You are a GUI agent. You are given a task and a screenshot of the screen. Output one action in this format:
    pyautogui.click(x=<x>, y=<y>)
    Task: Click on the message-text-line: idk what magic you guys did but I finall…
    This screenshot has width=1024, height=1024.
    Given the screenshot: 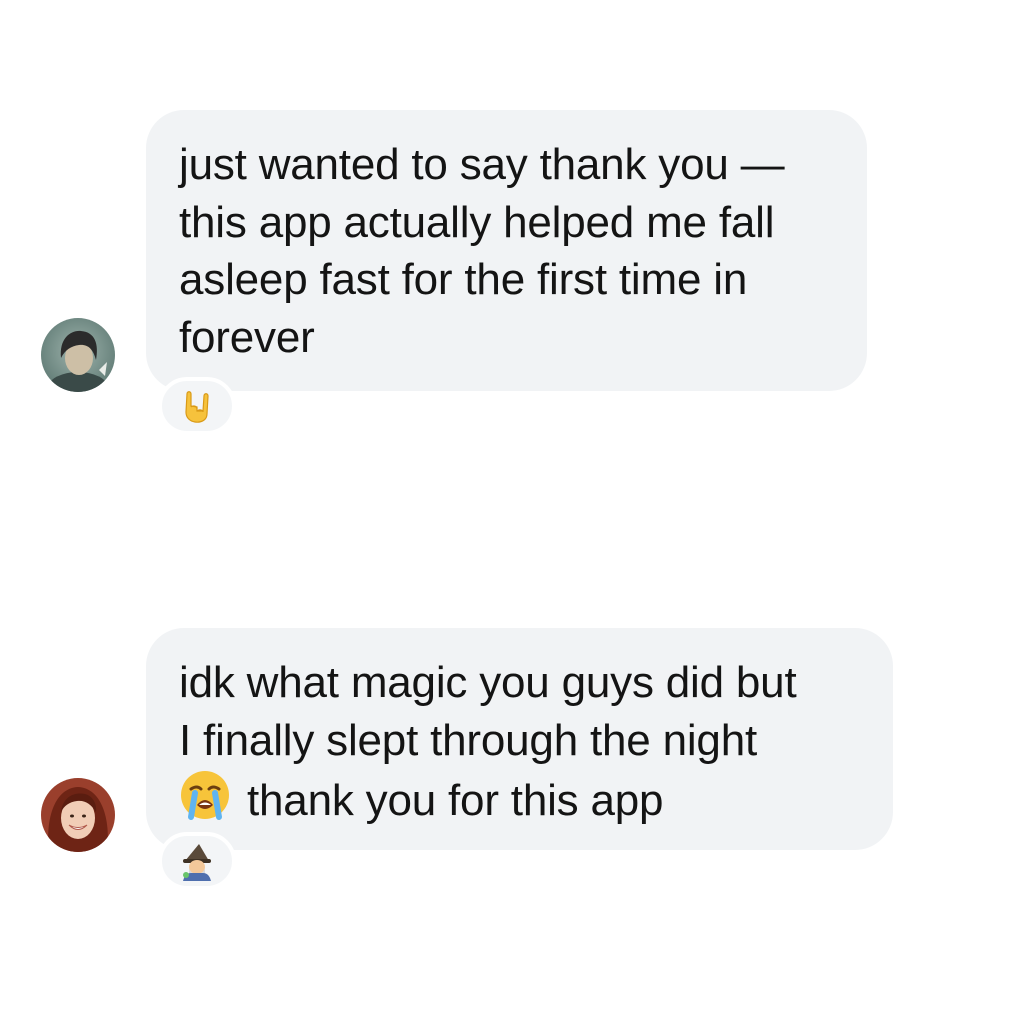 What is the action you would take?
    pyautogui.click(x=488, y=711)
    